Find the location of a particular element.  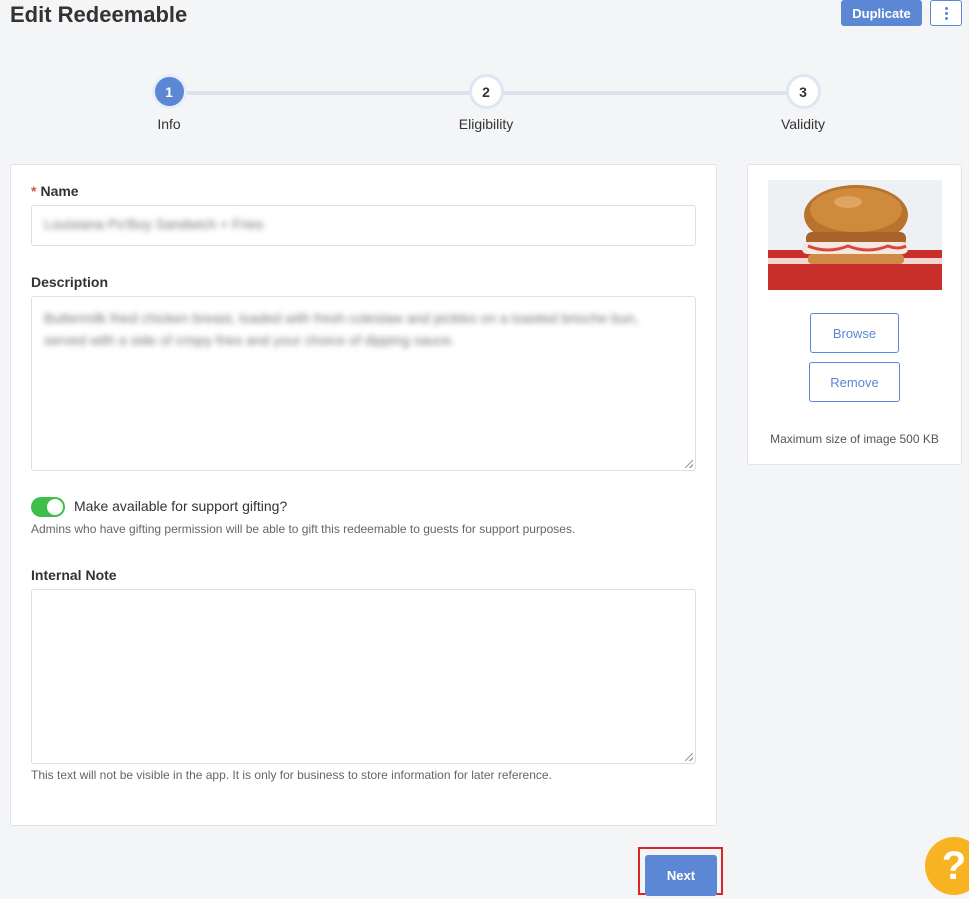

next-button: Next is located at coordinates (681, 875).